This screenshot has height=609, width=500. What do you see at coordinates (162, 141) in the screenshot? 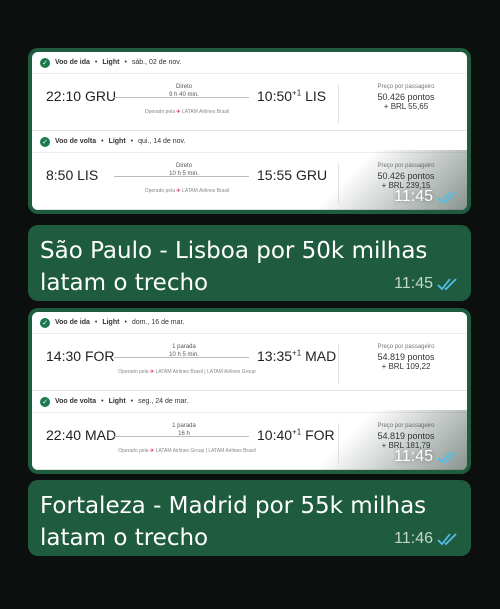
I see `leg-date: qui., 14 de nov.` at bounding box center [162, 141].